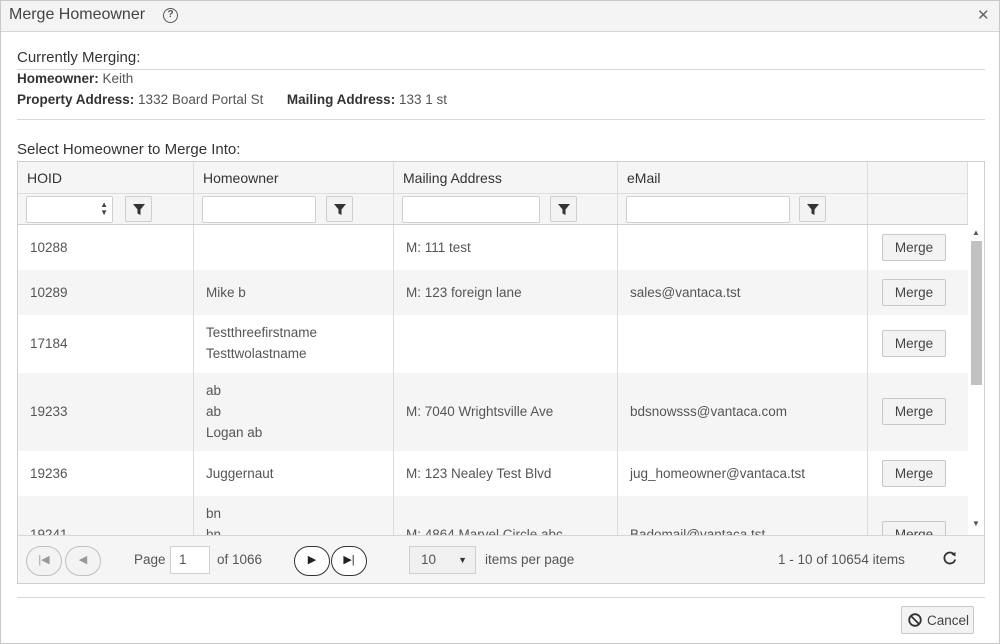 This screenshot has width=1000, height=644. I want to click on column-header-hoid: HOID, so click(106, 177).